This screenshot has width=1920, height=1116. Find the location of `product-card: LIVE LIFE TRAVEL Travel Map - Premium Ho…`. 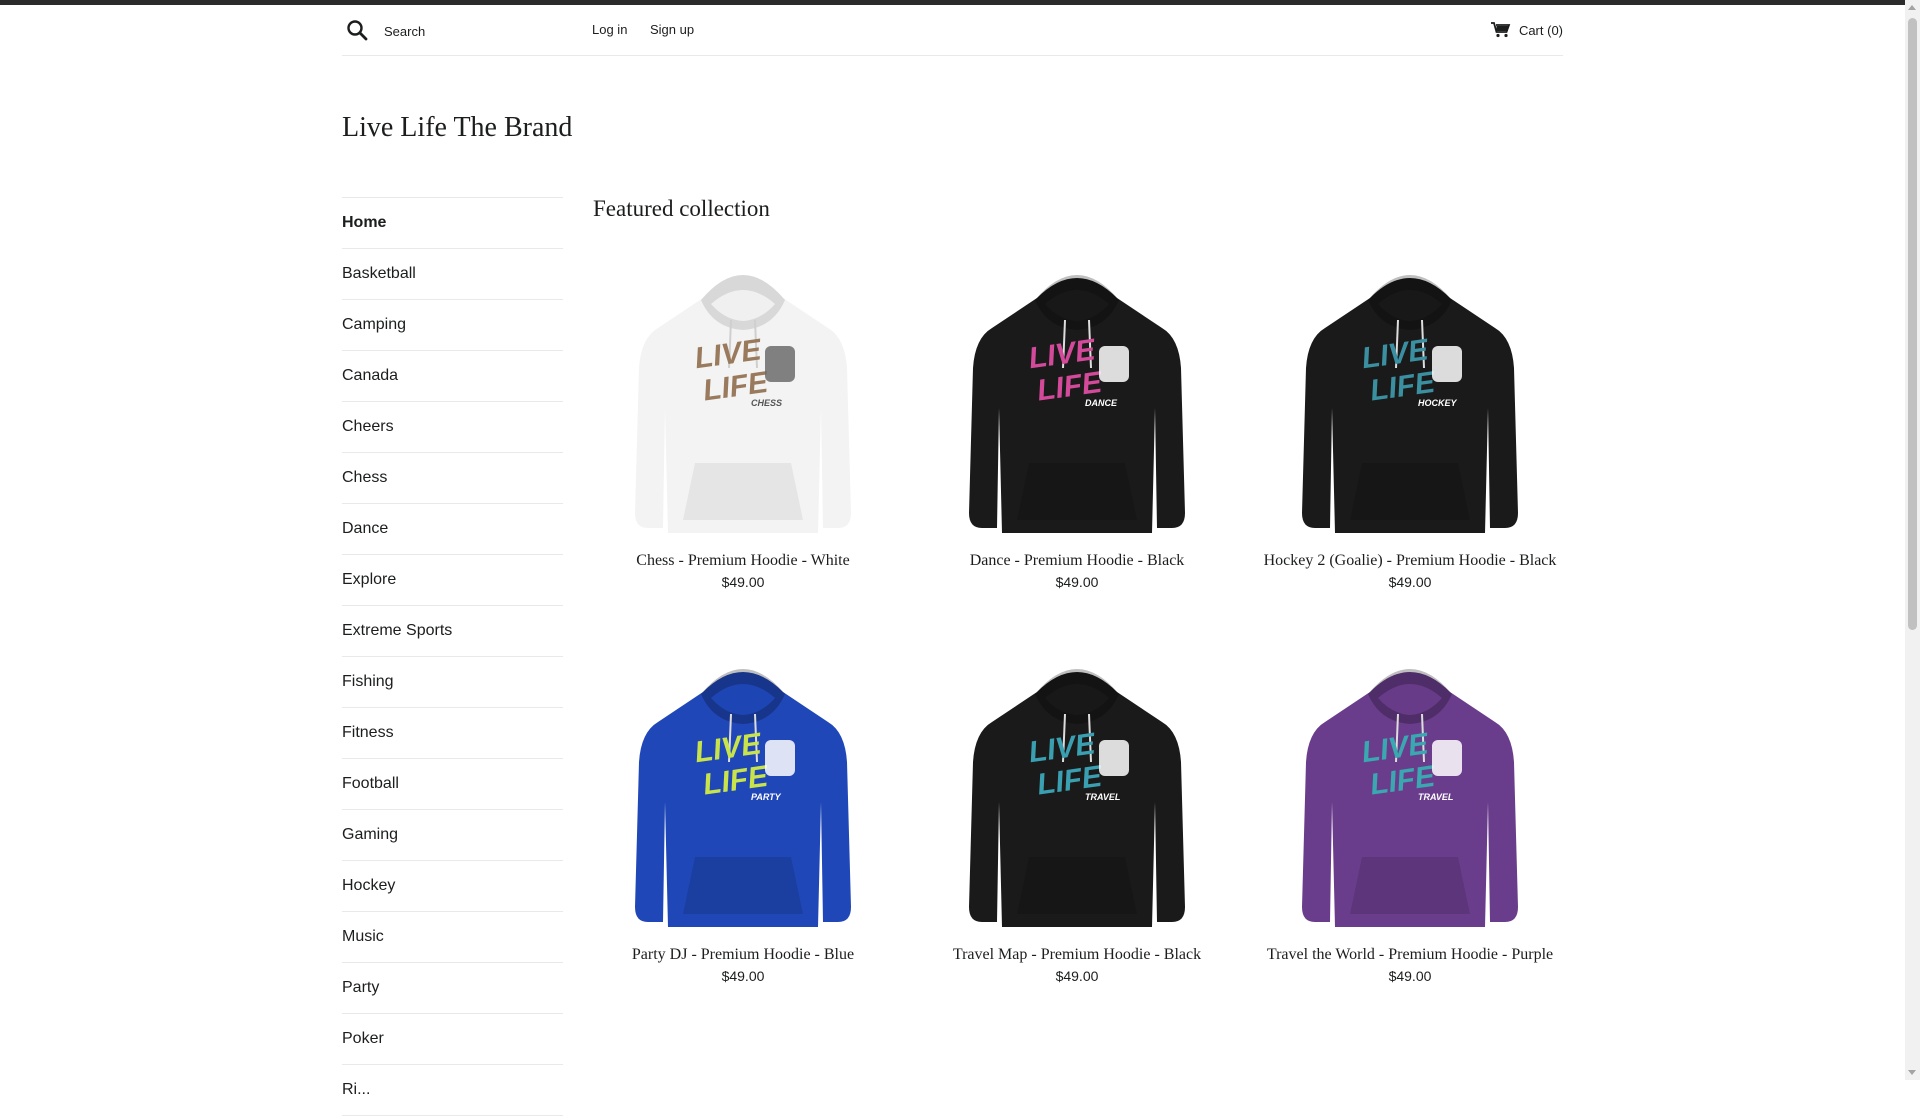

product-card: LIVE LIFE TRAVEL Travel Map - Premium Ho… is located at coordinates (1077, 818).